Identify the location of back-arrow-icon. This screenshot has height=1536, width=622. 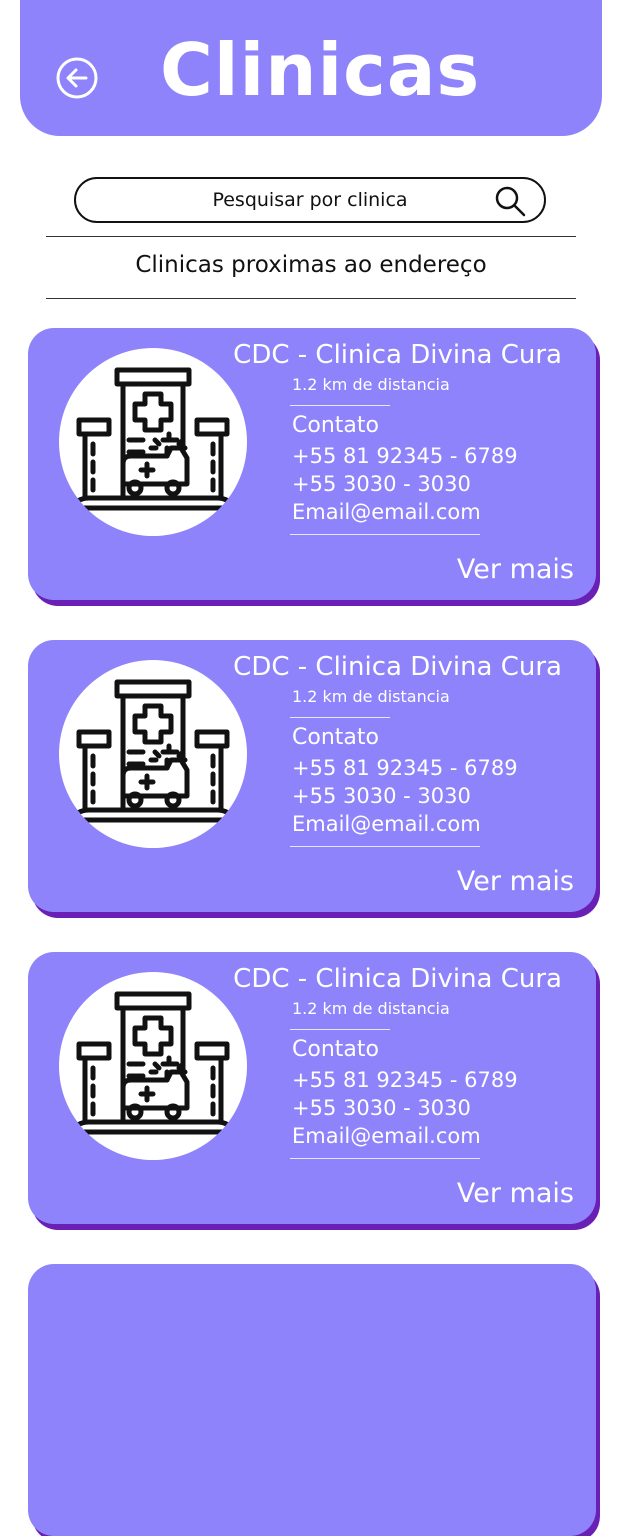
(77, 78).